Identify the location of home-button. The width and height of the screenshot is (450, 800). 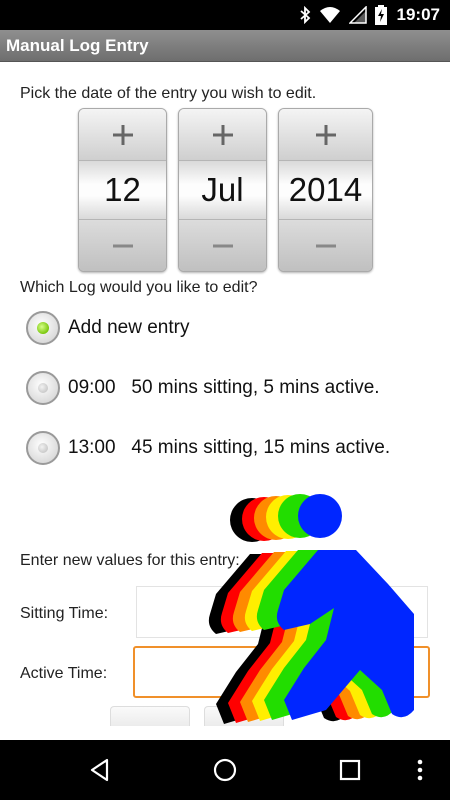
(225, 770).